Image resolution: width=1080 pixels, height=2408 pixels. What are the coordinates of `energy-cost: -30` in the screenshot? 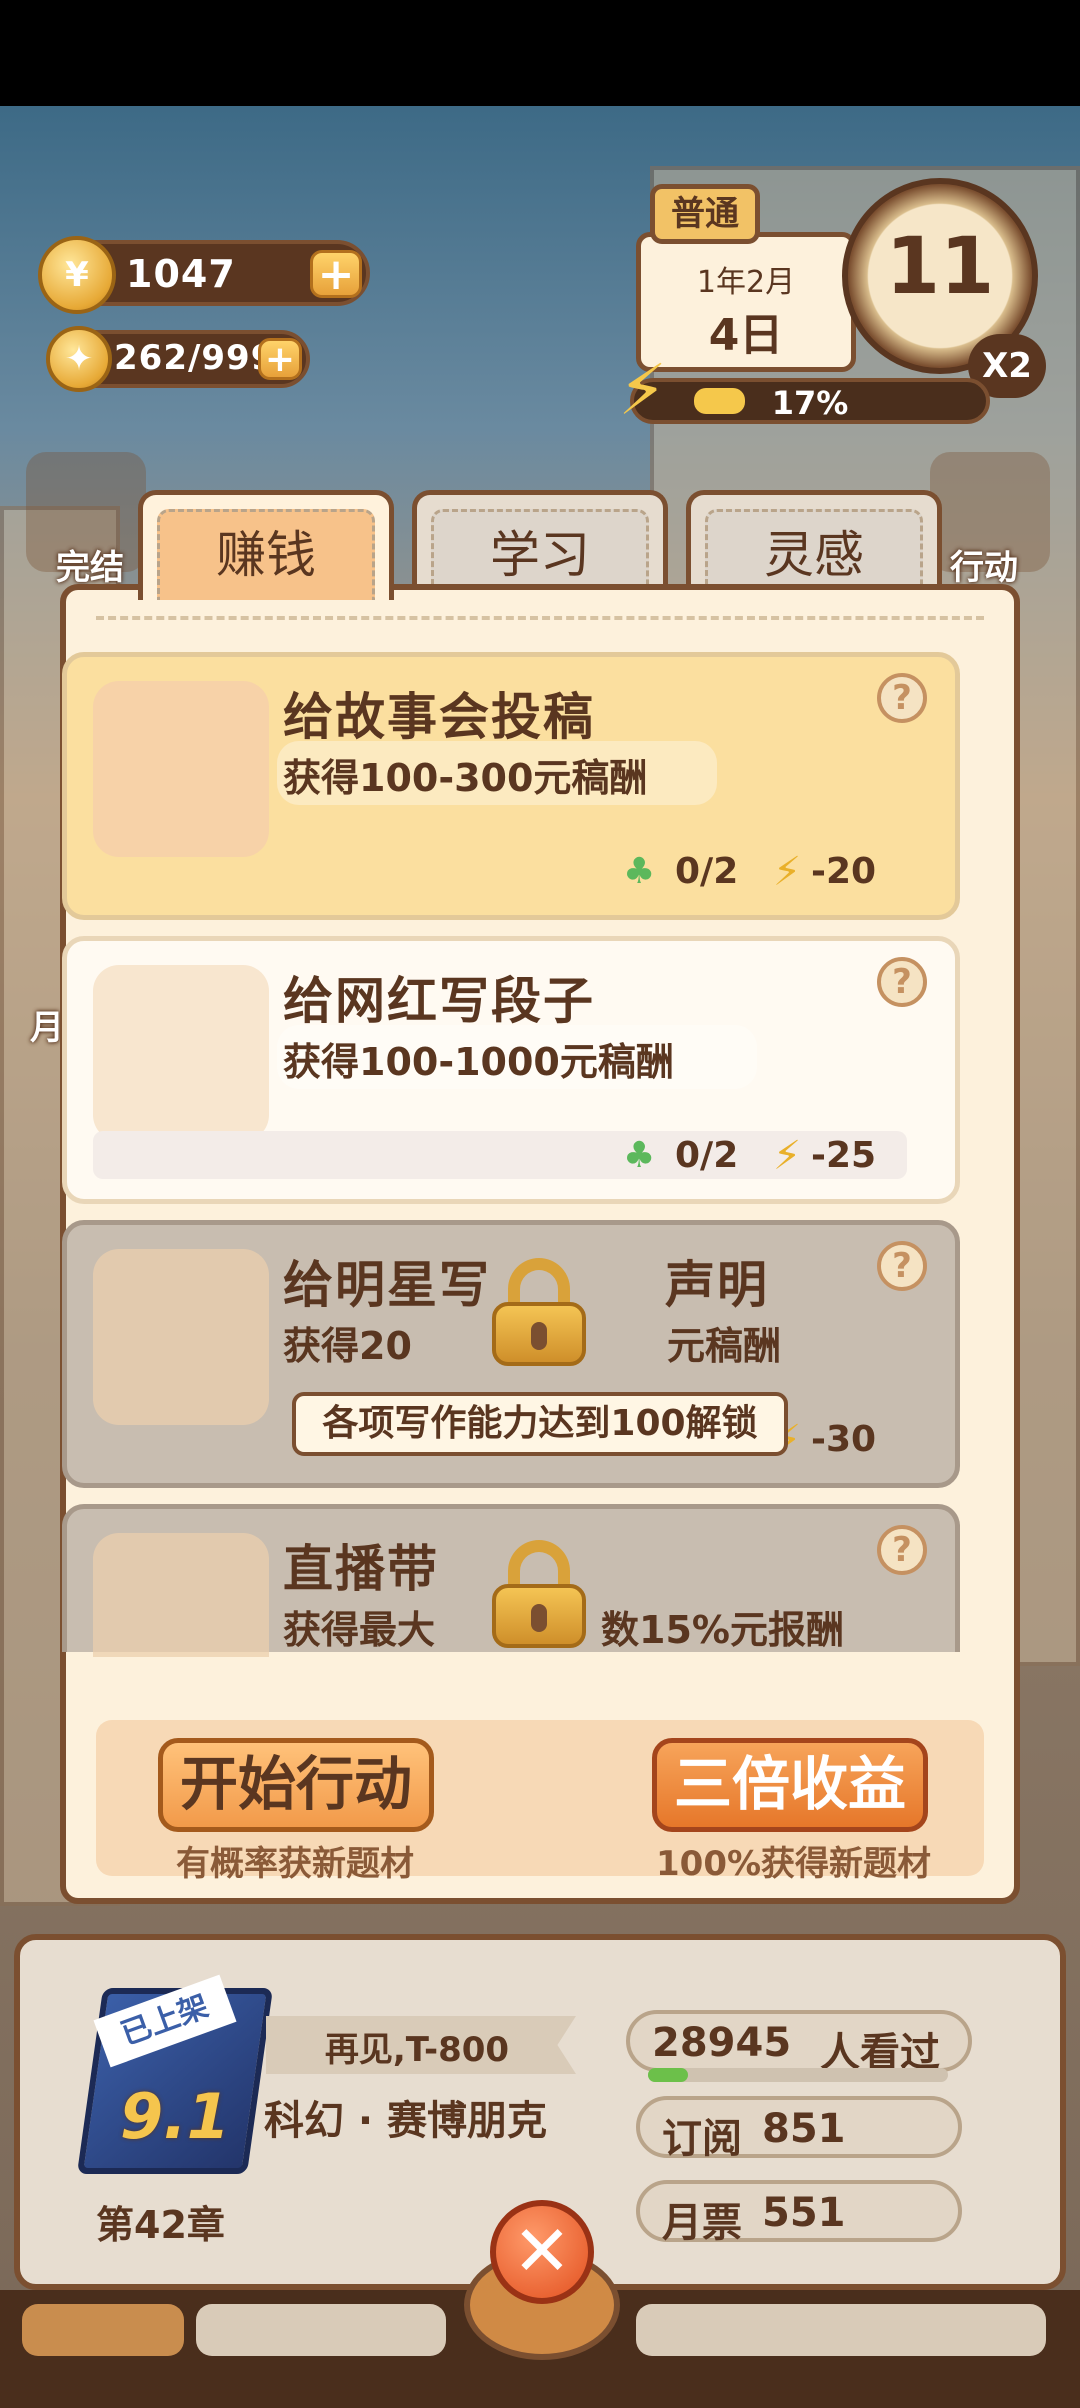 It's located at (844, 1439).